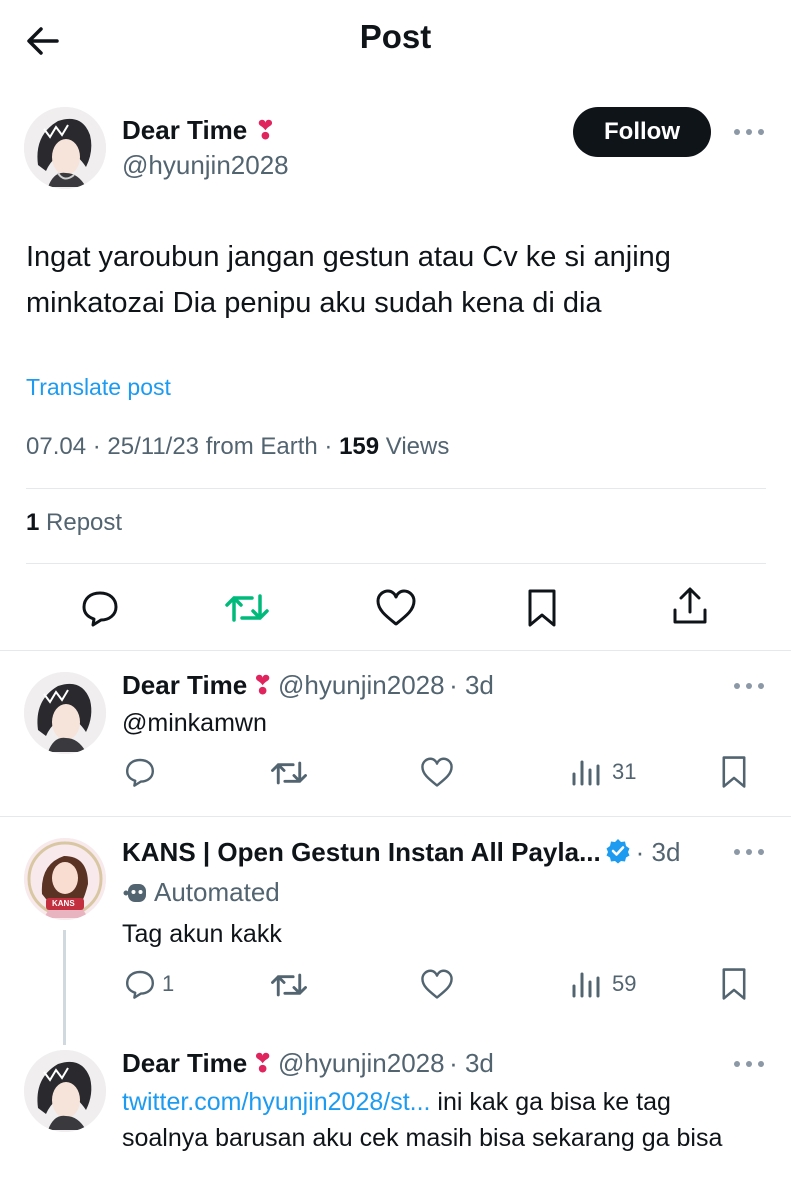 This screenshot has height=1200, width=791. What do you see at coordinates (74, 523) in the screenshot?
I see `repost-count-link: 1 Repost` at bounding box center [74, 523].